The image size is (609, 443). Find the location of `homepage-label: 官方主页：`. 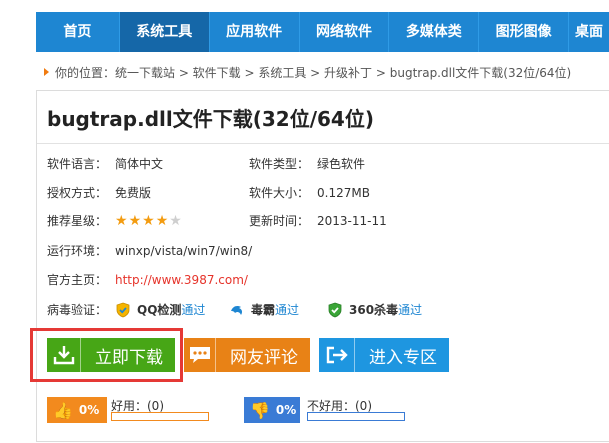

homepage-label: 官方主页： is located at coordinates (77, 280).